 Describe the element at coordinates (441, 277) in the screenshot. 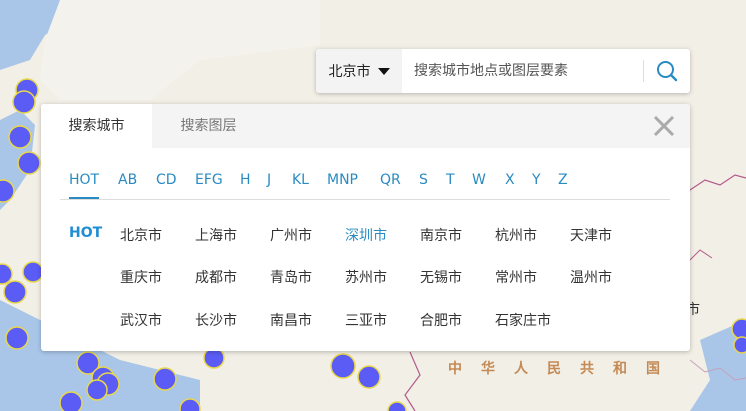

I see `city-item: 无锡市` at that location.